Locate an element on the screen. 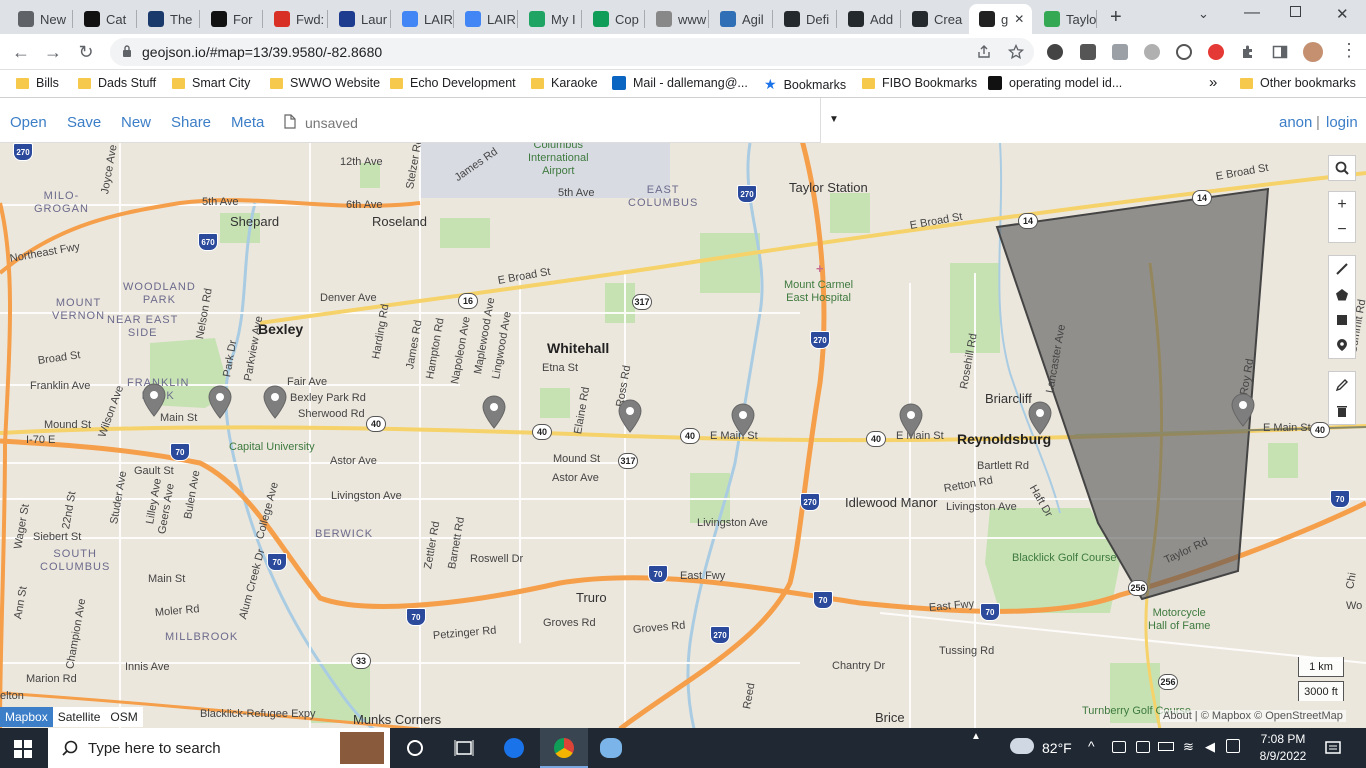  bookmark-item: Smart City is located at coordinates (211, 83).